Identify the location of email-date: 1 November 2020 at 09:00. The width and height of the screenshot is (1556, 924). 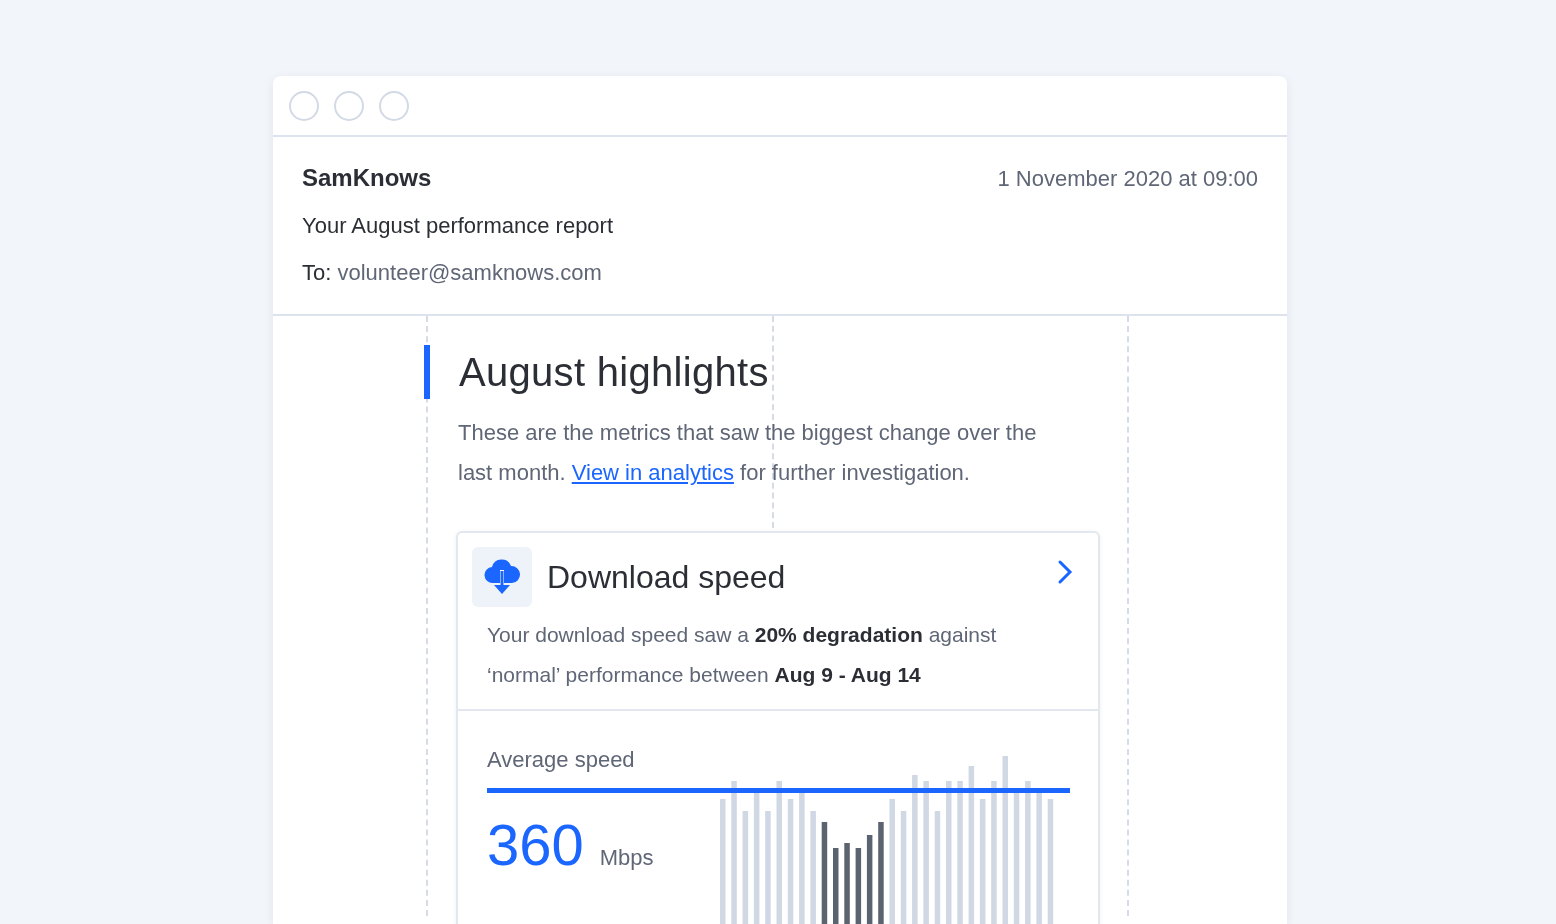
(1127, 179).